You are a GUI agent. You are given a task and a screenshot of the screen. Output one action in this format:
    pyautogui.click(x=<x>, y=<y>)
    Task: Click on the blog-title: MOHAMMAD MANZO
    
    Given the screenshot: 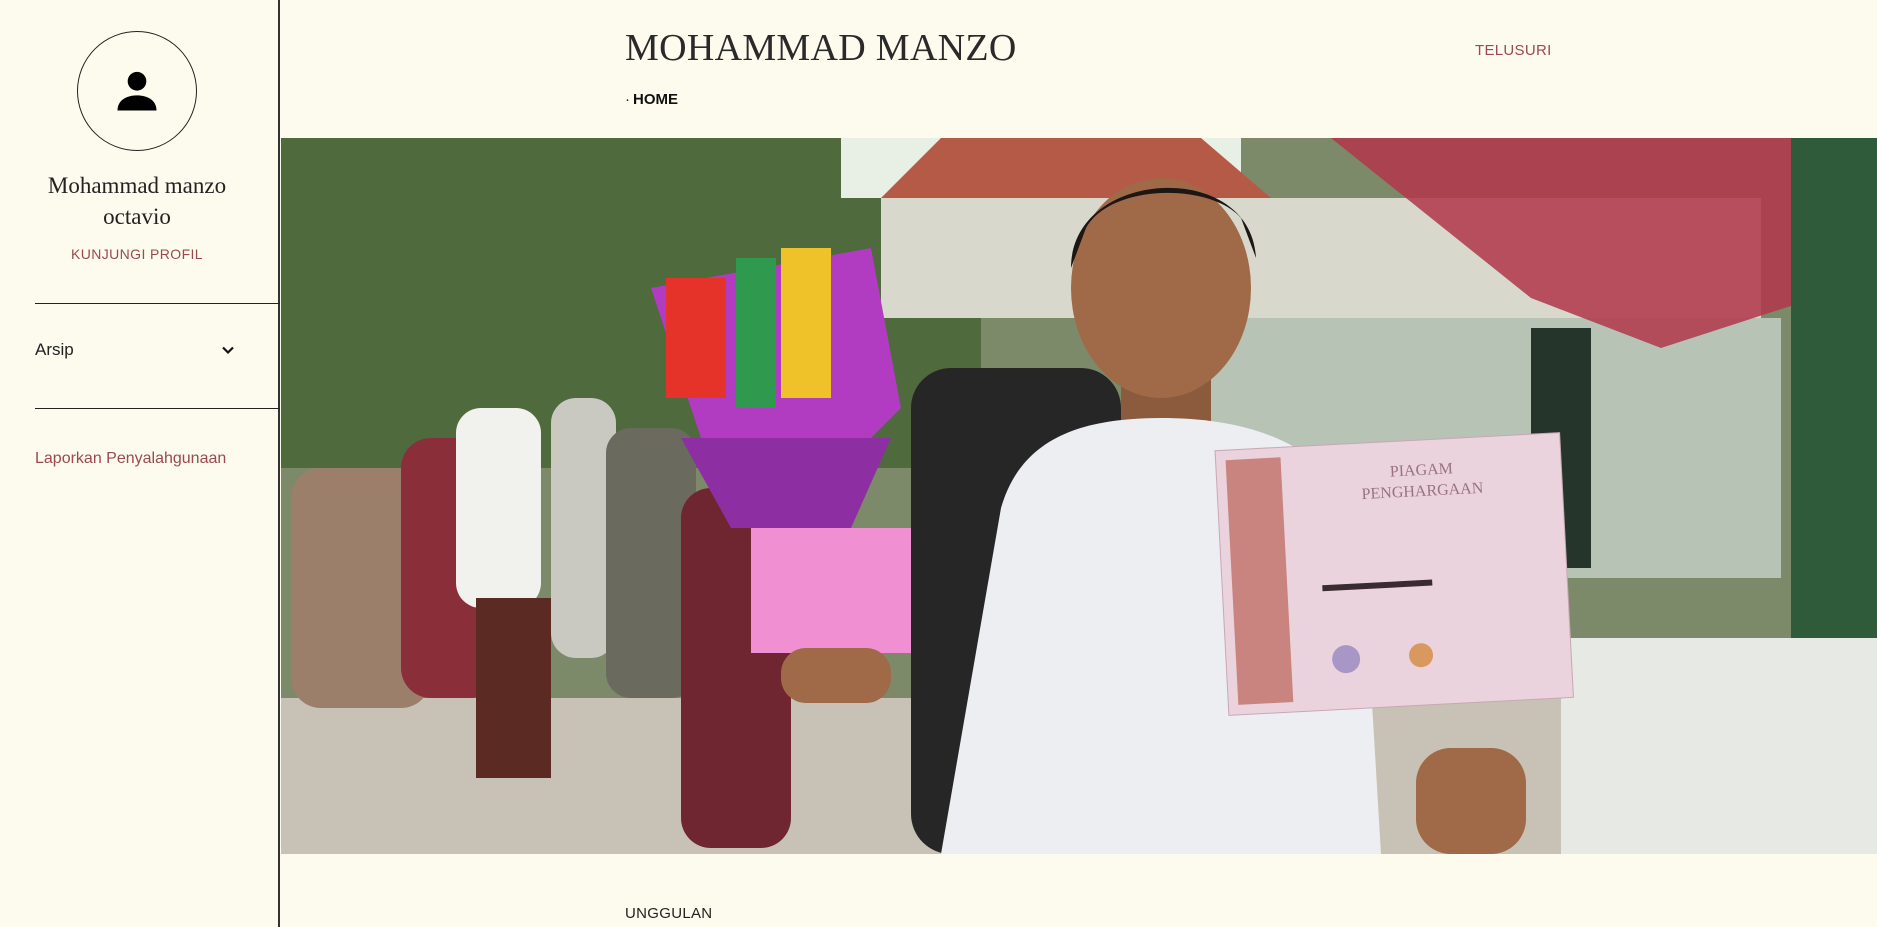 What is the action you would take?
    pyautogui.click(x=821, y=48)
    